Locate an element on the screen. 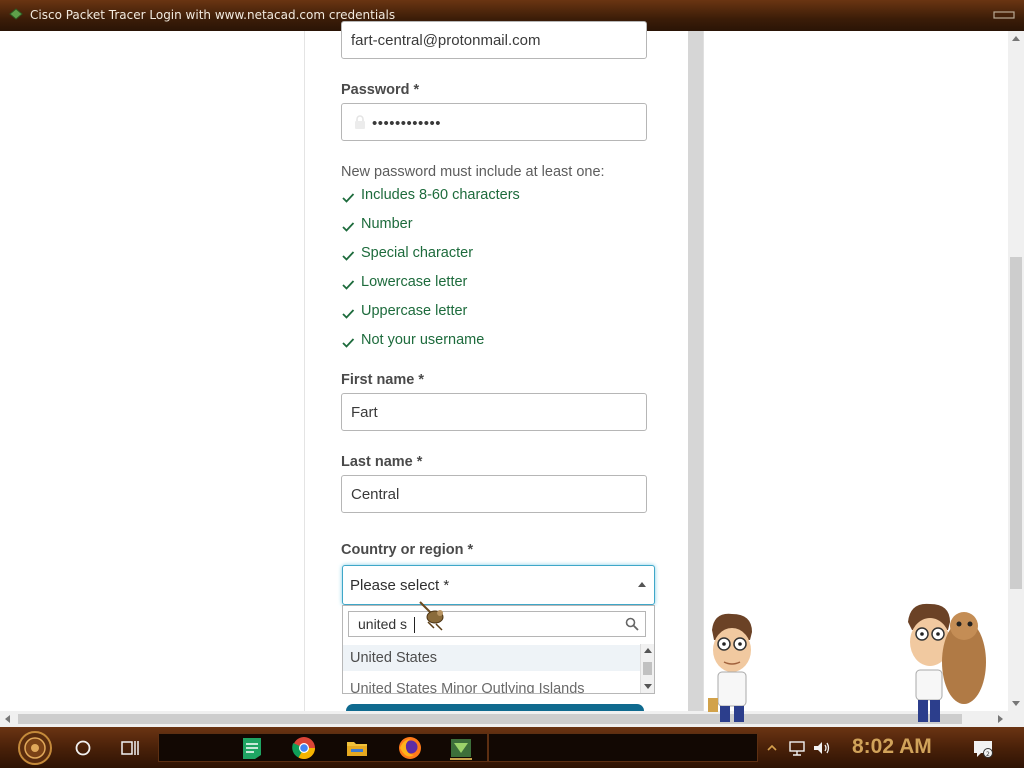 The image size is (1024, 768). firefox-icon is located at coordinates (410, 748).